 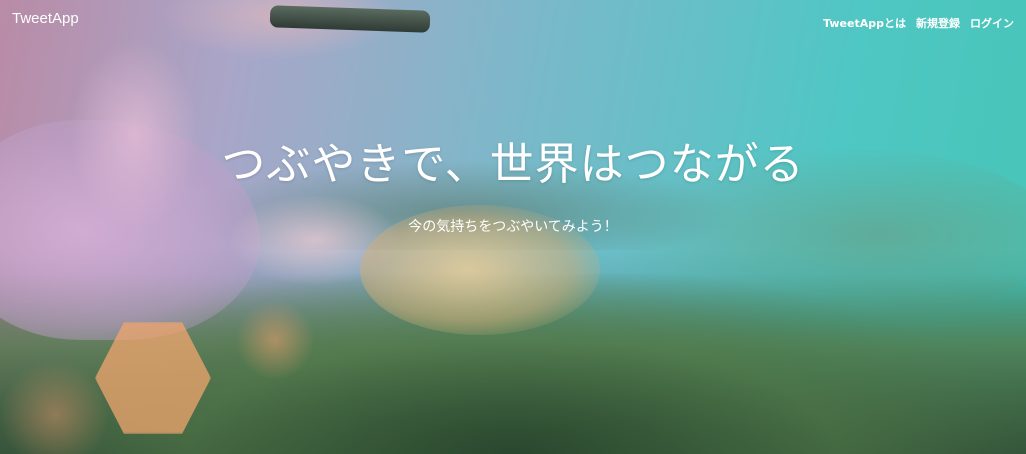 I want to click on nav-item: ログイン, so click(x=992, y=21).